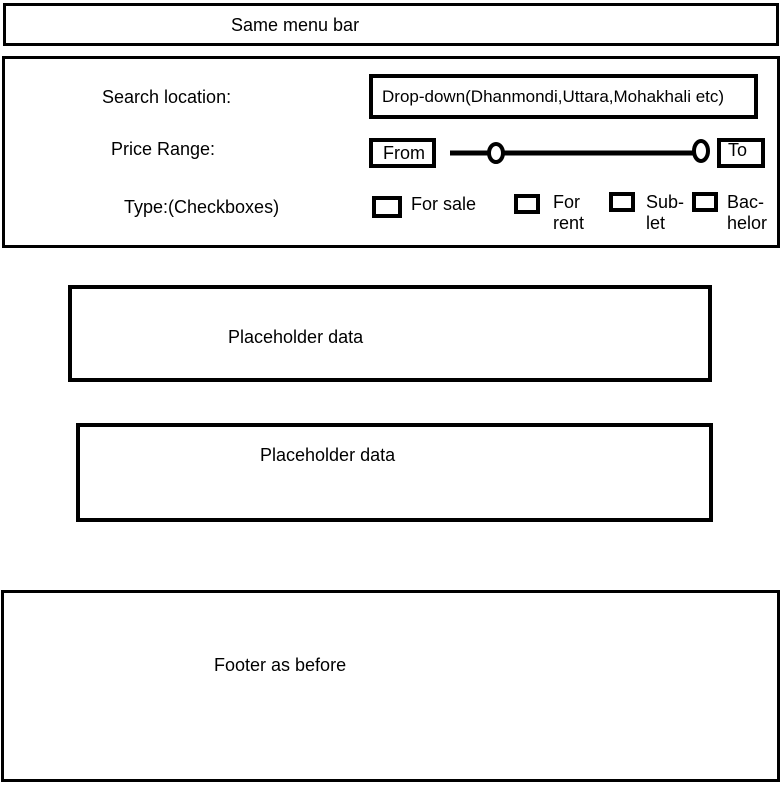 This screenshot has width=782, height=785. Describe the element at coordinates (280, 665) in the screenshot. I see `footer-label: Footer as before` at that location.